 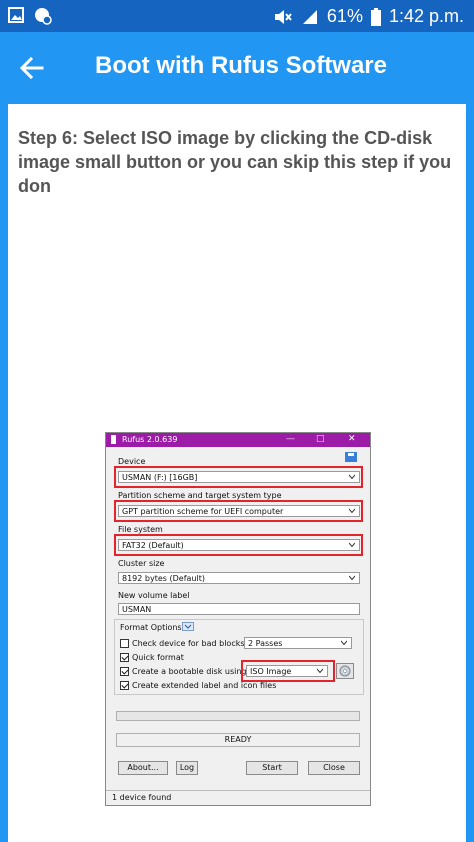 What do you see at coordinates (283, 16) in the screenshot?
I see `mute-icon` at bounding box center [283, 16].